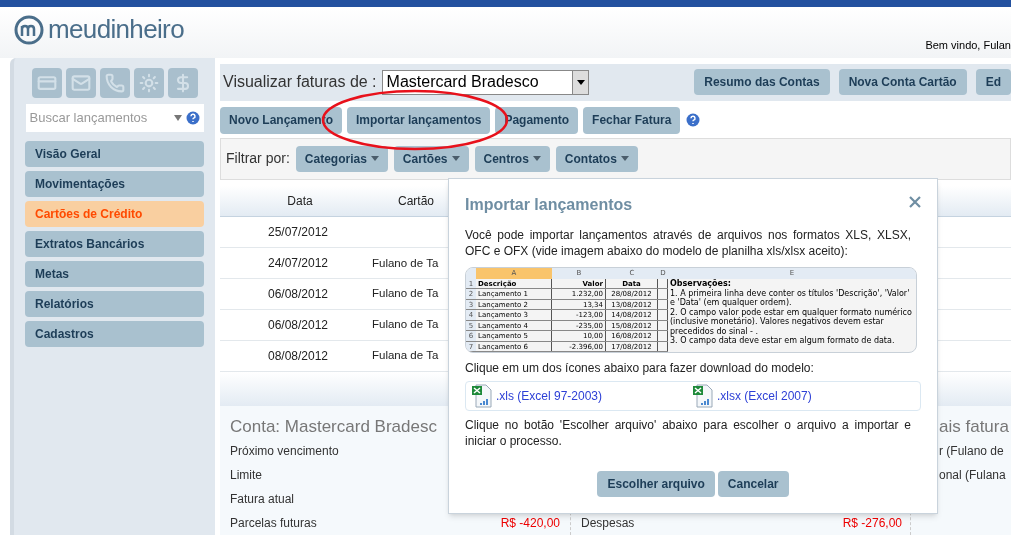 The image size is (1011, 535). I want to click on welcome-text: Bem vindo, Fulan, so click(968, 45).